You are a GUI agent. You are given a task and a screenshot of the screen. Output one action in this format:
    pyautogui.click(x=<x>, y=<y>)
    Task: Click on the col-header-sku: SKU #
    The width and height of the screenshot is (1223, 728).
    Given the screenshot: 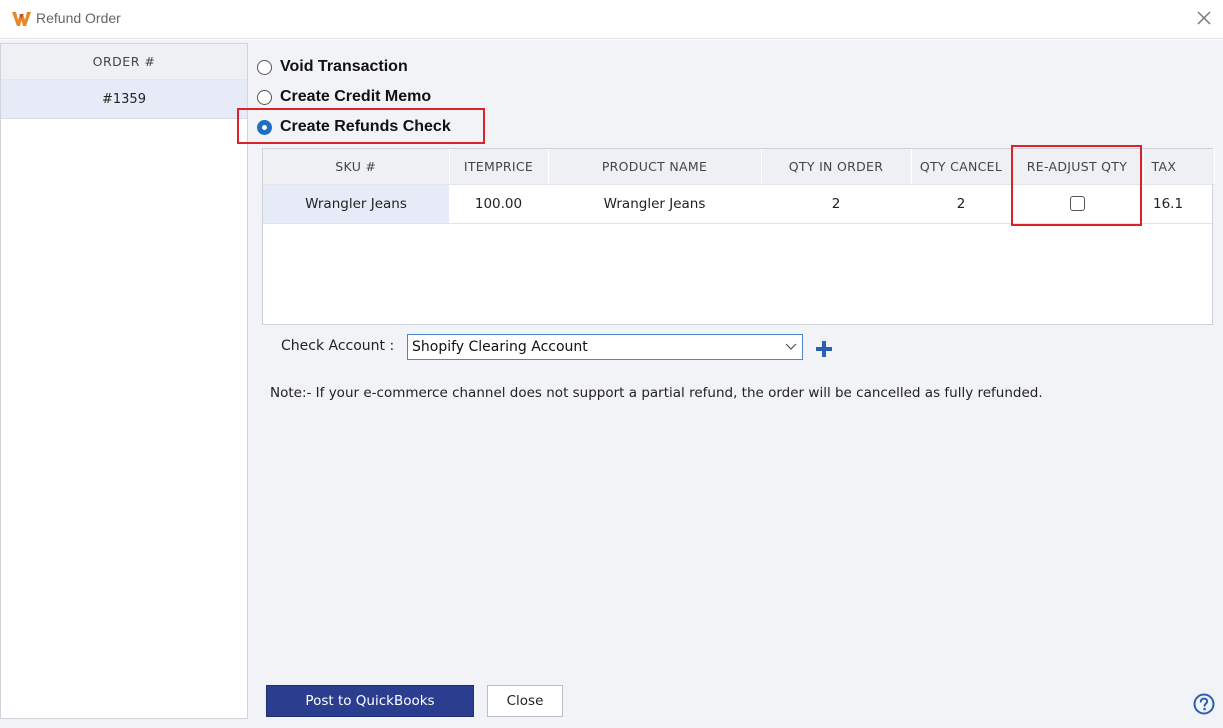 What is the action you would take?
    pyautogui.click(x=356, y=167)
    